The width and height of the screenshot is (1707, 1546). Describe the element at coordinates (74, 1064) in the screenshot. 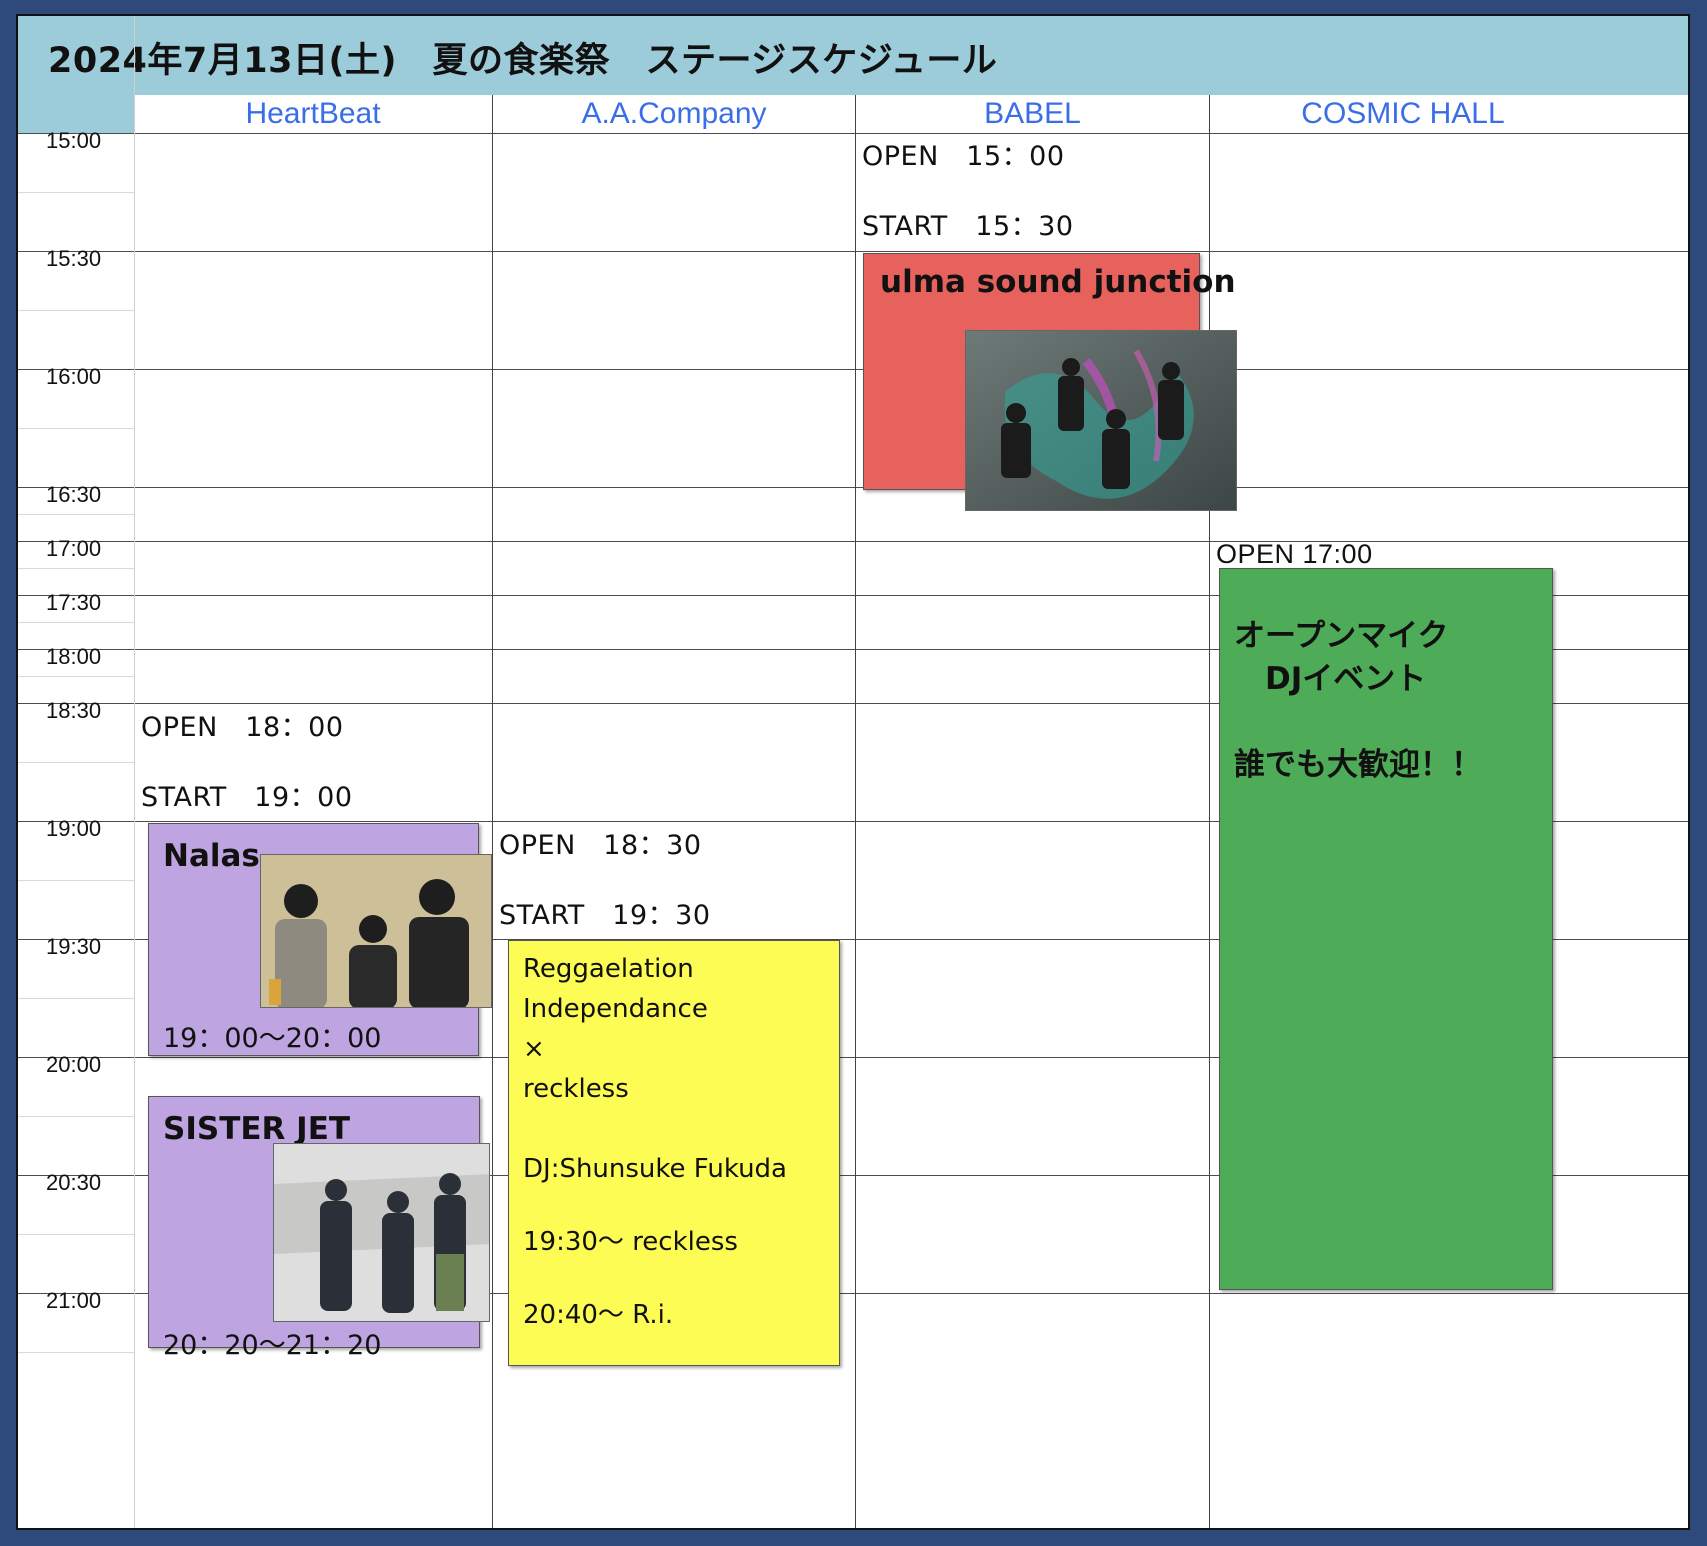

I see `time-label: 20:00` at that location.